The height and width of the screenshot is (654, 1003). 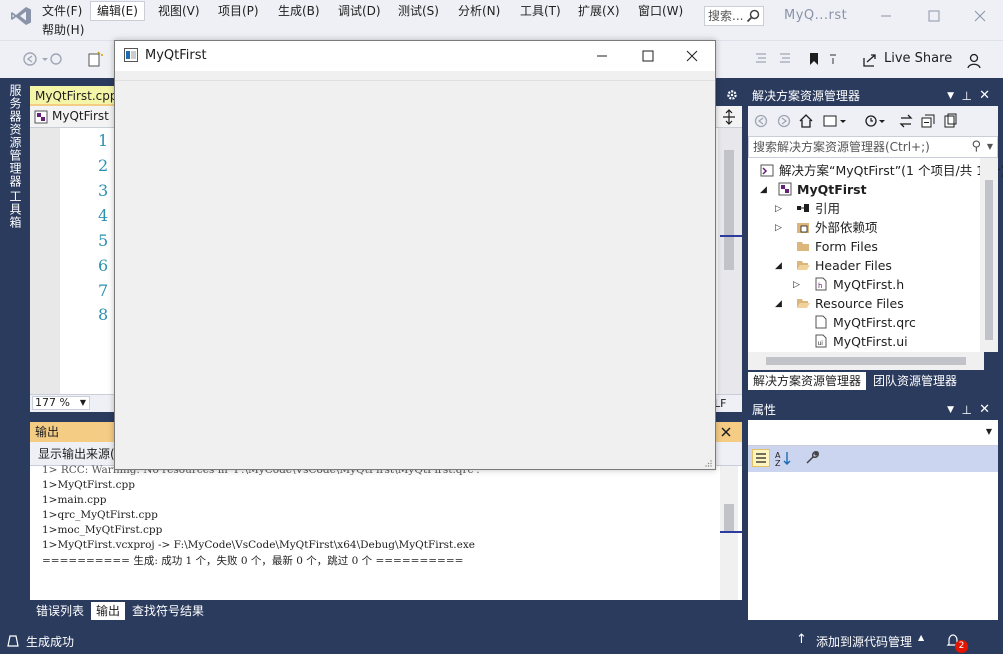 What do you see at coordinates (238, 11) in the screenshot?
I see `menu-project: 项目(P)` at bounding box center [238, 11].